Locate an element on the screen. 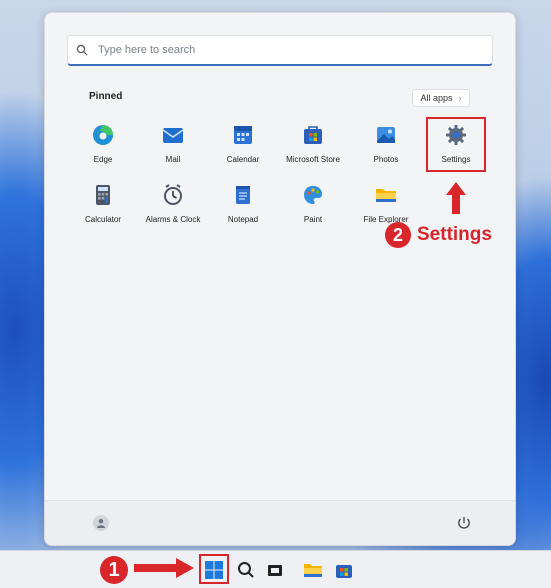  folder-icon is located at coordinates (386, 195).